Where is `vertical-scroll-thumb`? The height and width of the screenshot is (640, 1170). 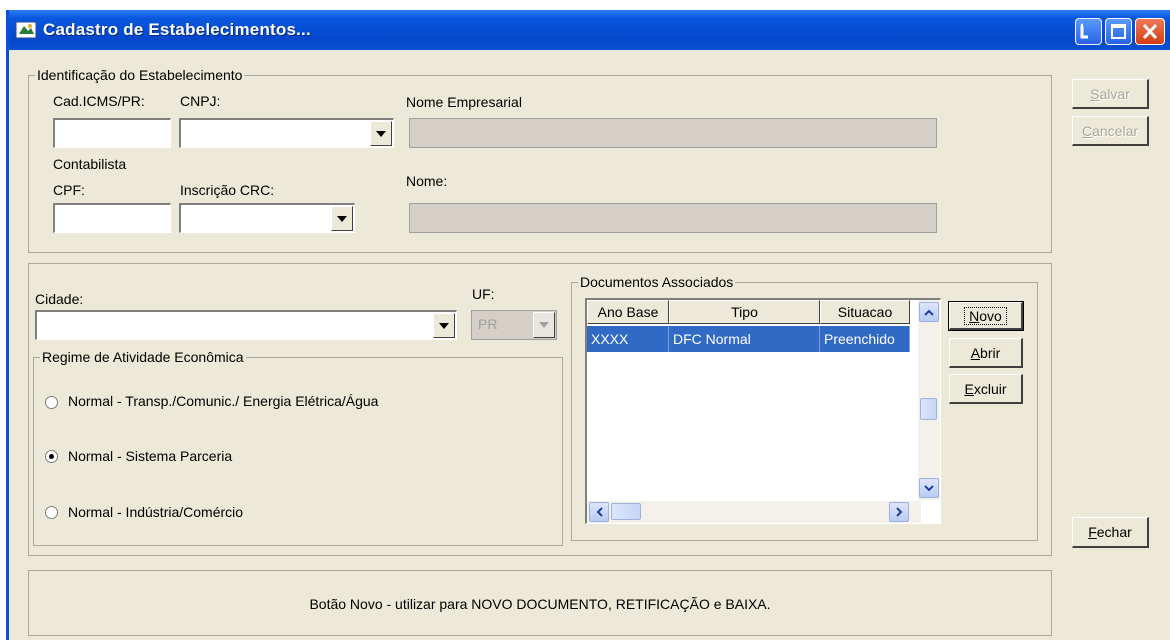 vertical-scroll-thumb is located at coordinates (928, 409).